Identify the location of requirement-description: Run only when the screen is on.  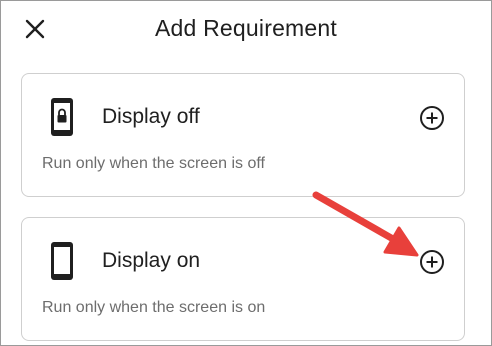
(154, 307).